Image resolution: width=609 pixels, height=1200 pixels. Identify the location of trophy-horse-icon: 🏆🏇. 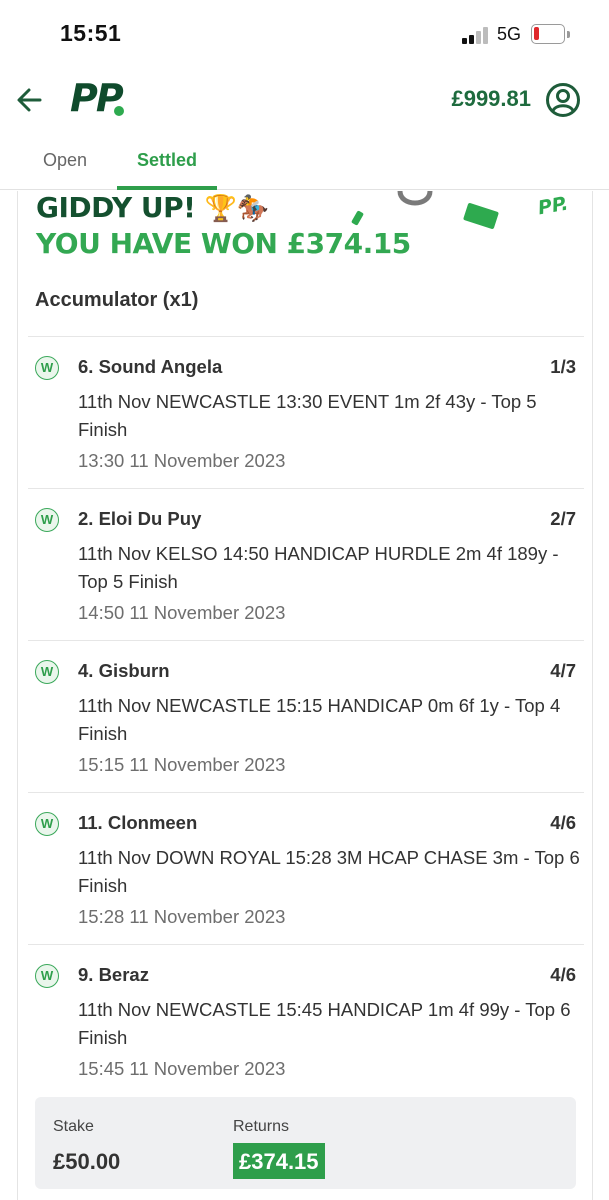
(236, 209).